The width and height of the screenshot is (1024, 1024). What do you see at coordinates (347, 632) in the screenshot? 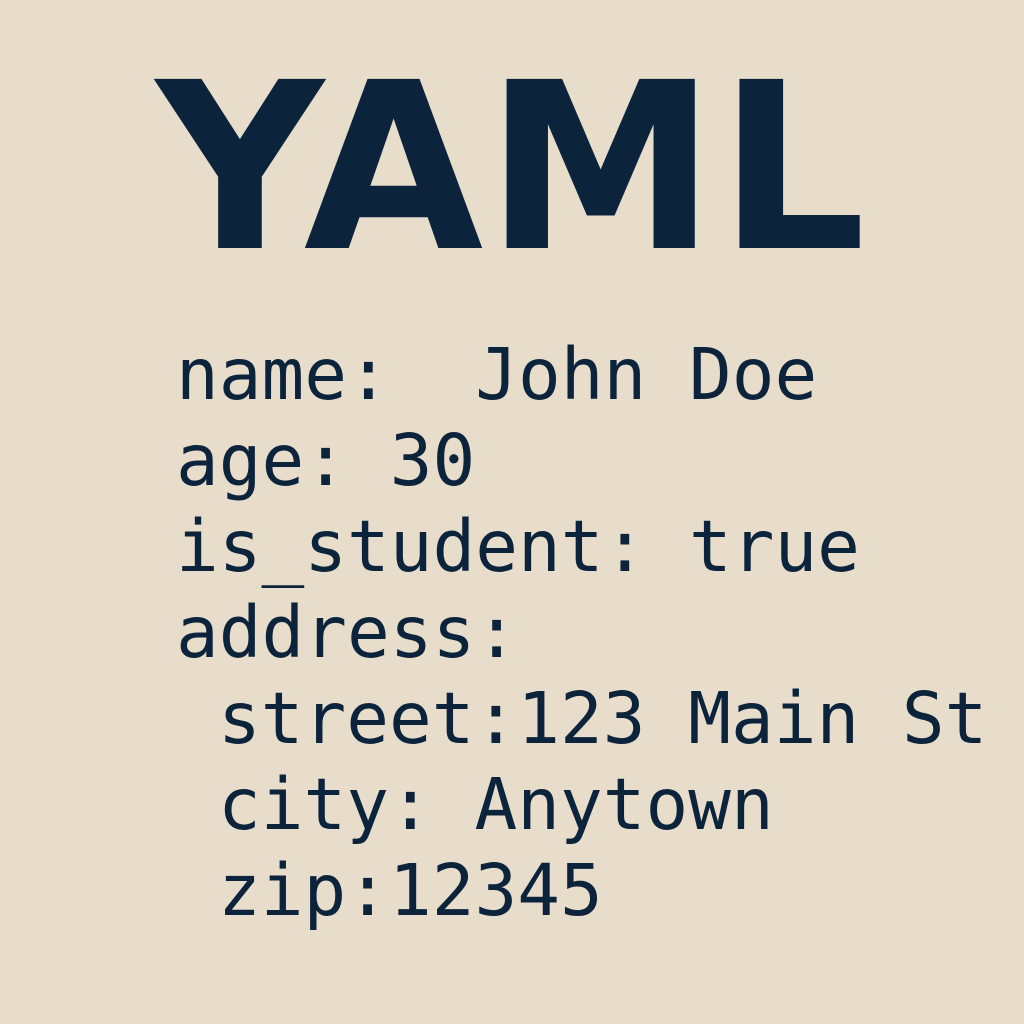
I see `yaml-line-address: address:` at bounding box center [347, 632].